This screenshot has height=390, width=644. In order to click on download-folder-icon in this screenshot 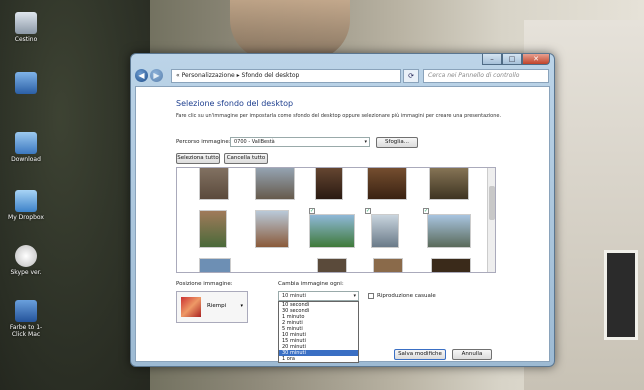, I will do `click(26, 143)`.